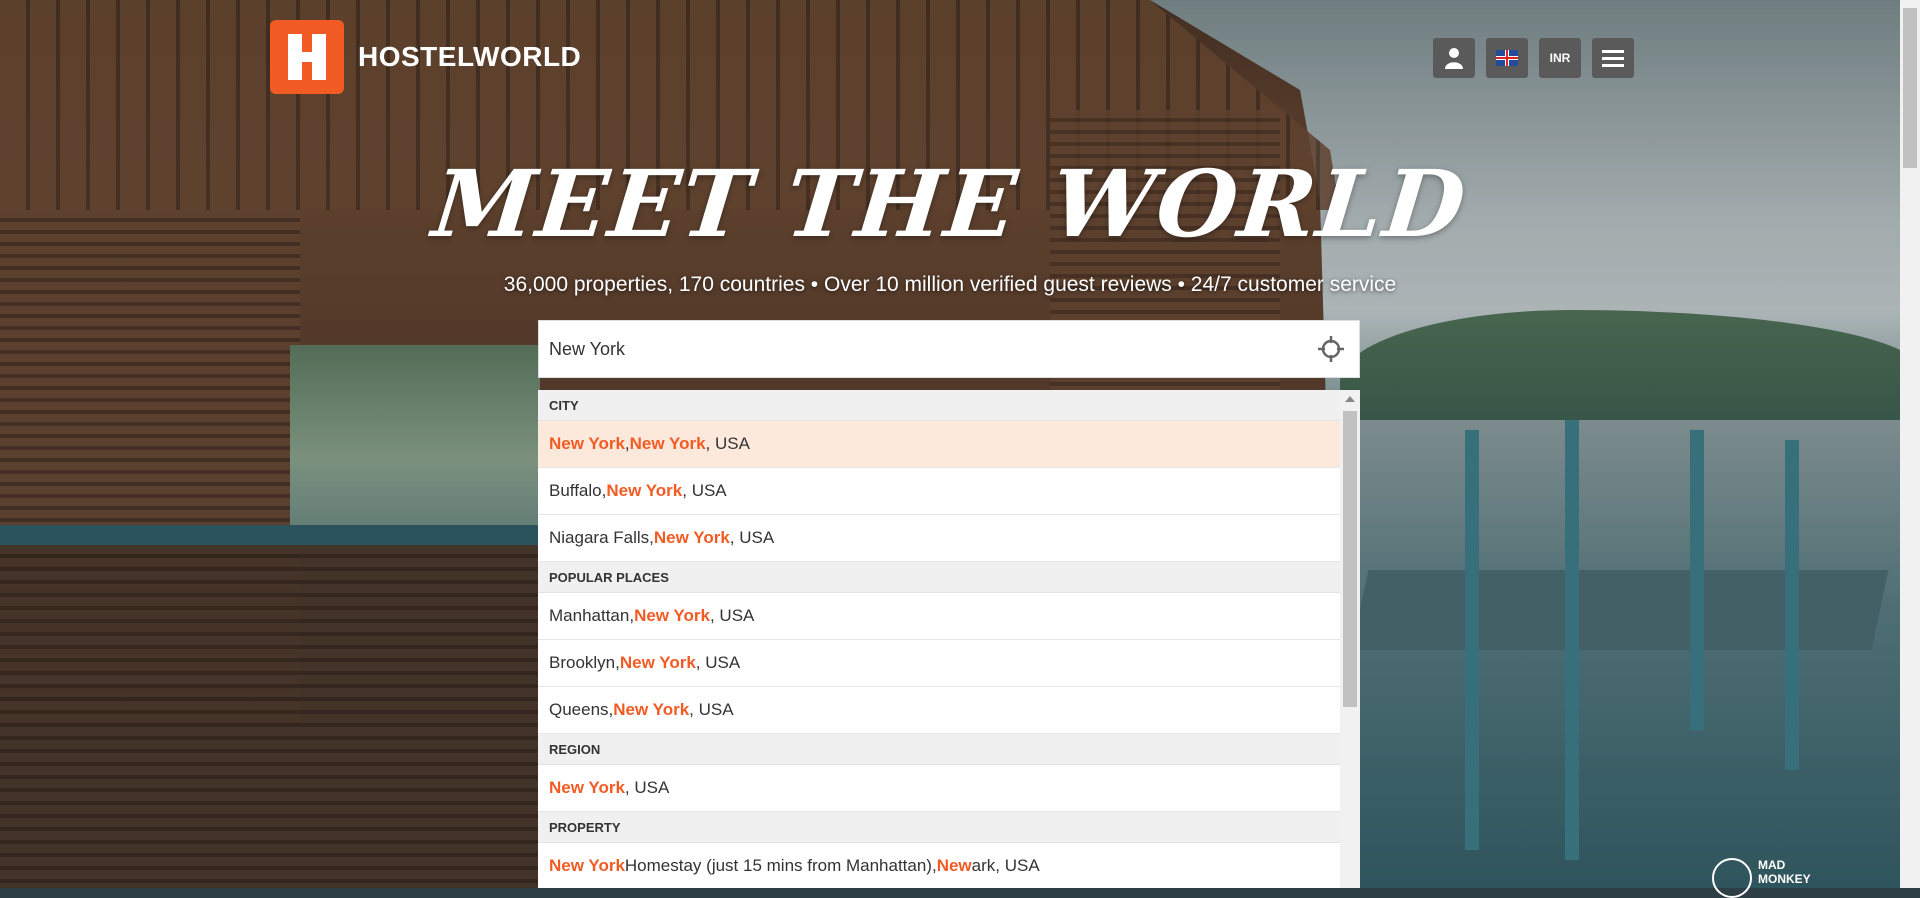  I want to click on crosshair-locate-icon, so click(1331, 349).